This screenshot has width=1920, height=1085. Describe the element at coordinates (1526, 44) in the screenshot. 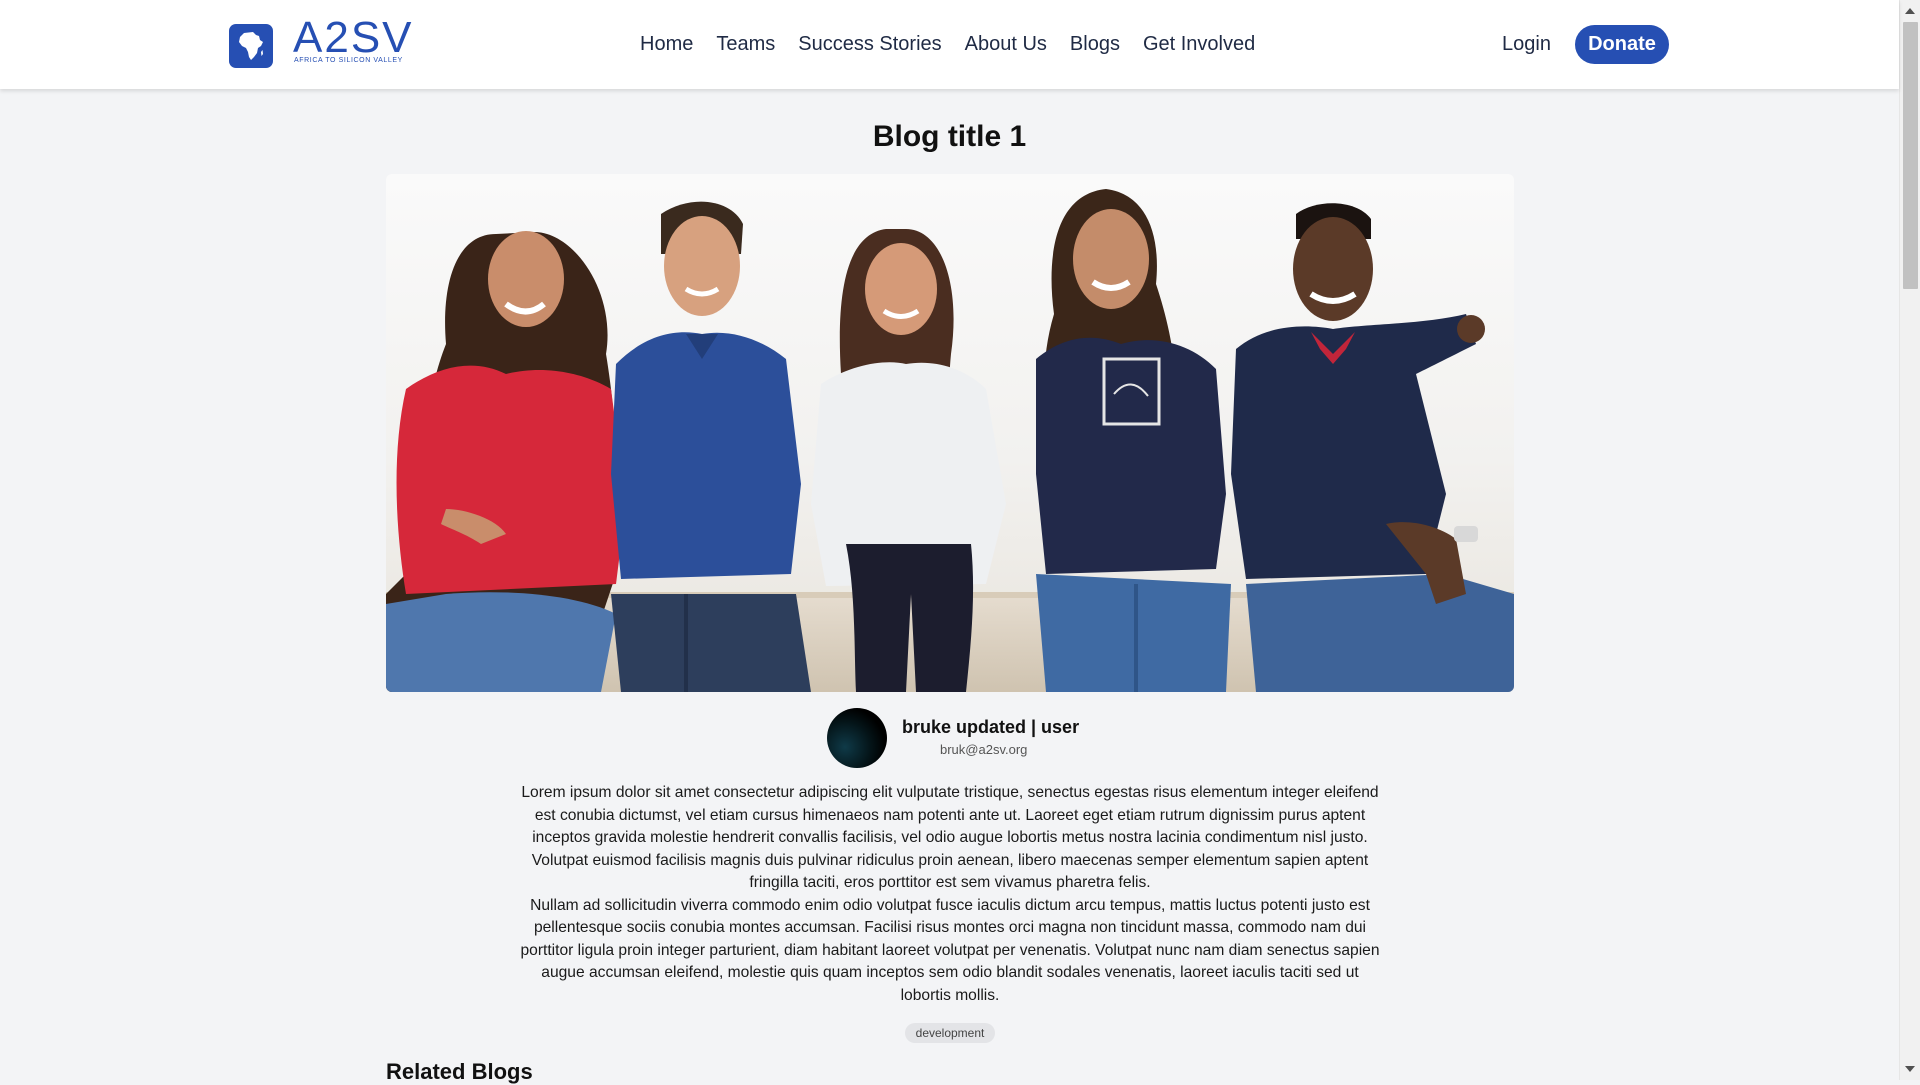

I see `login-link: Login` at that location.